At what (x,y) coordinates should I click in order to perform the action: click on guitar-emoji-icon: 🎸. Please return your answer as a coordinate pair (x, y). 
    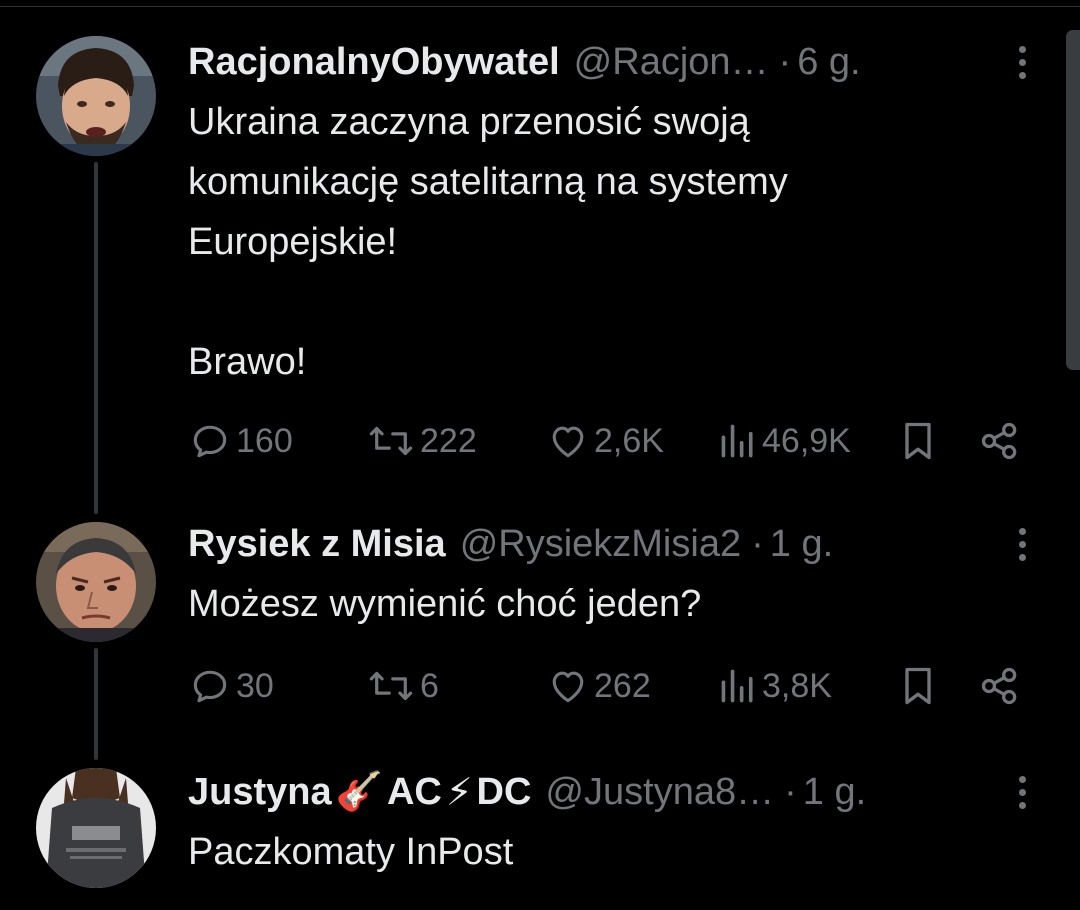
    Looking at the image, I should click on (359, 792).